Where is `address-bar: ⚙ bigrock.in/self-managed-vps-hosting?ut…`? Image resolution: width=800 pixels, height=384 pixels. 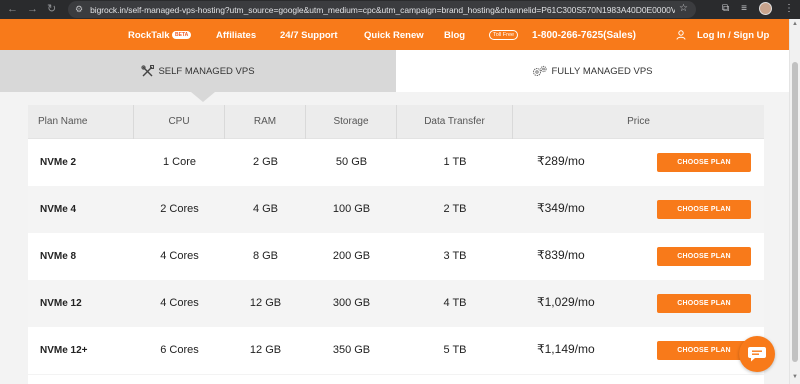 address-bar: ⚙ bigrock.in/self-managed-vps-hosting?ut… is located at coordinates (382, 9).